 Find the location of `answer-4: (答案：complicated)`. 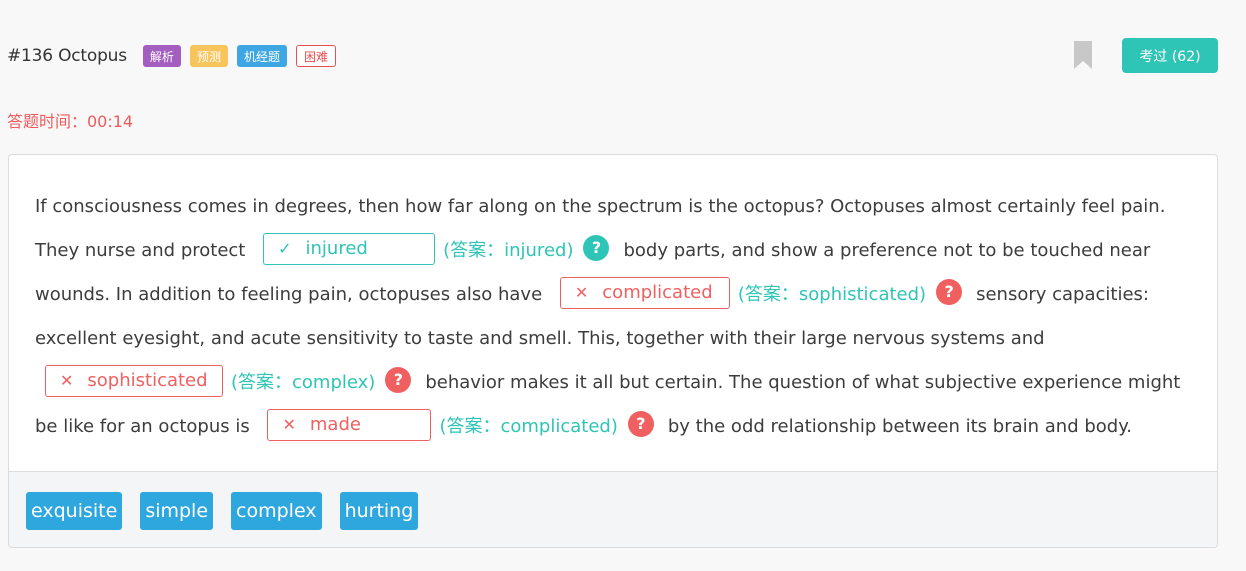

answer-4: (答案：complicated) is located at coordinates (528, 426).